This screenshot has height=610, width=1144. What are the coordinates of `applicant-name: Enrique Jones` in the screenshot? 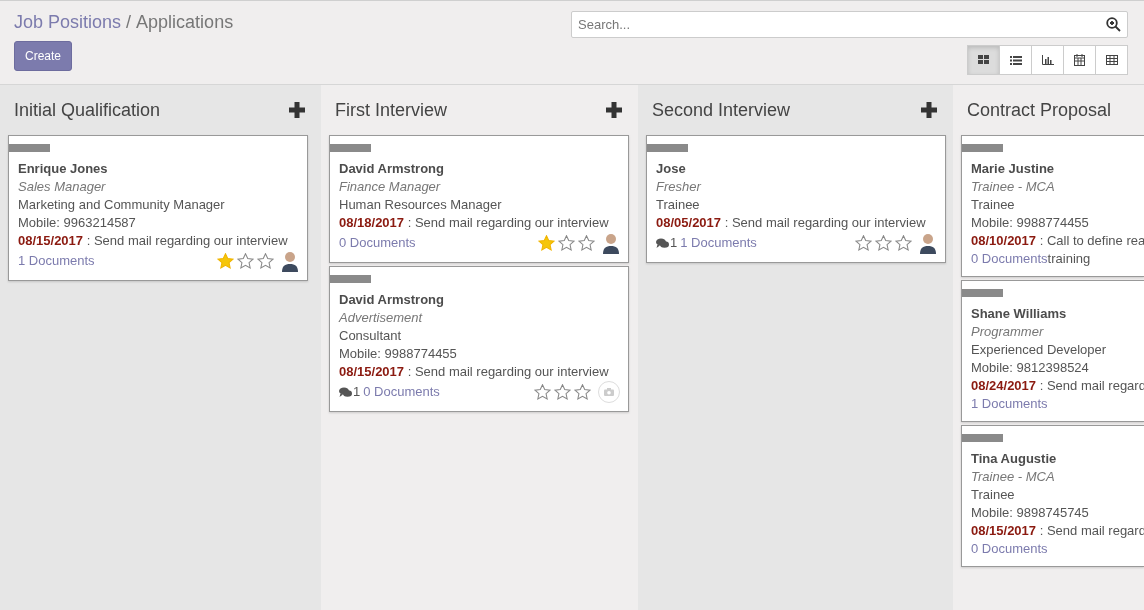 It's located at (63, 169).